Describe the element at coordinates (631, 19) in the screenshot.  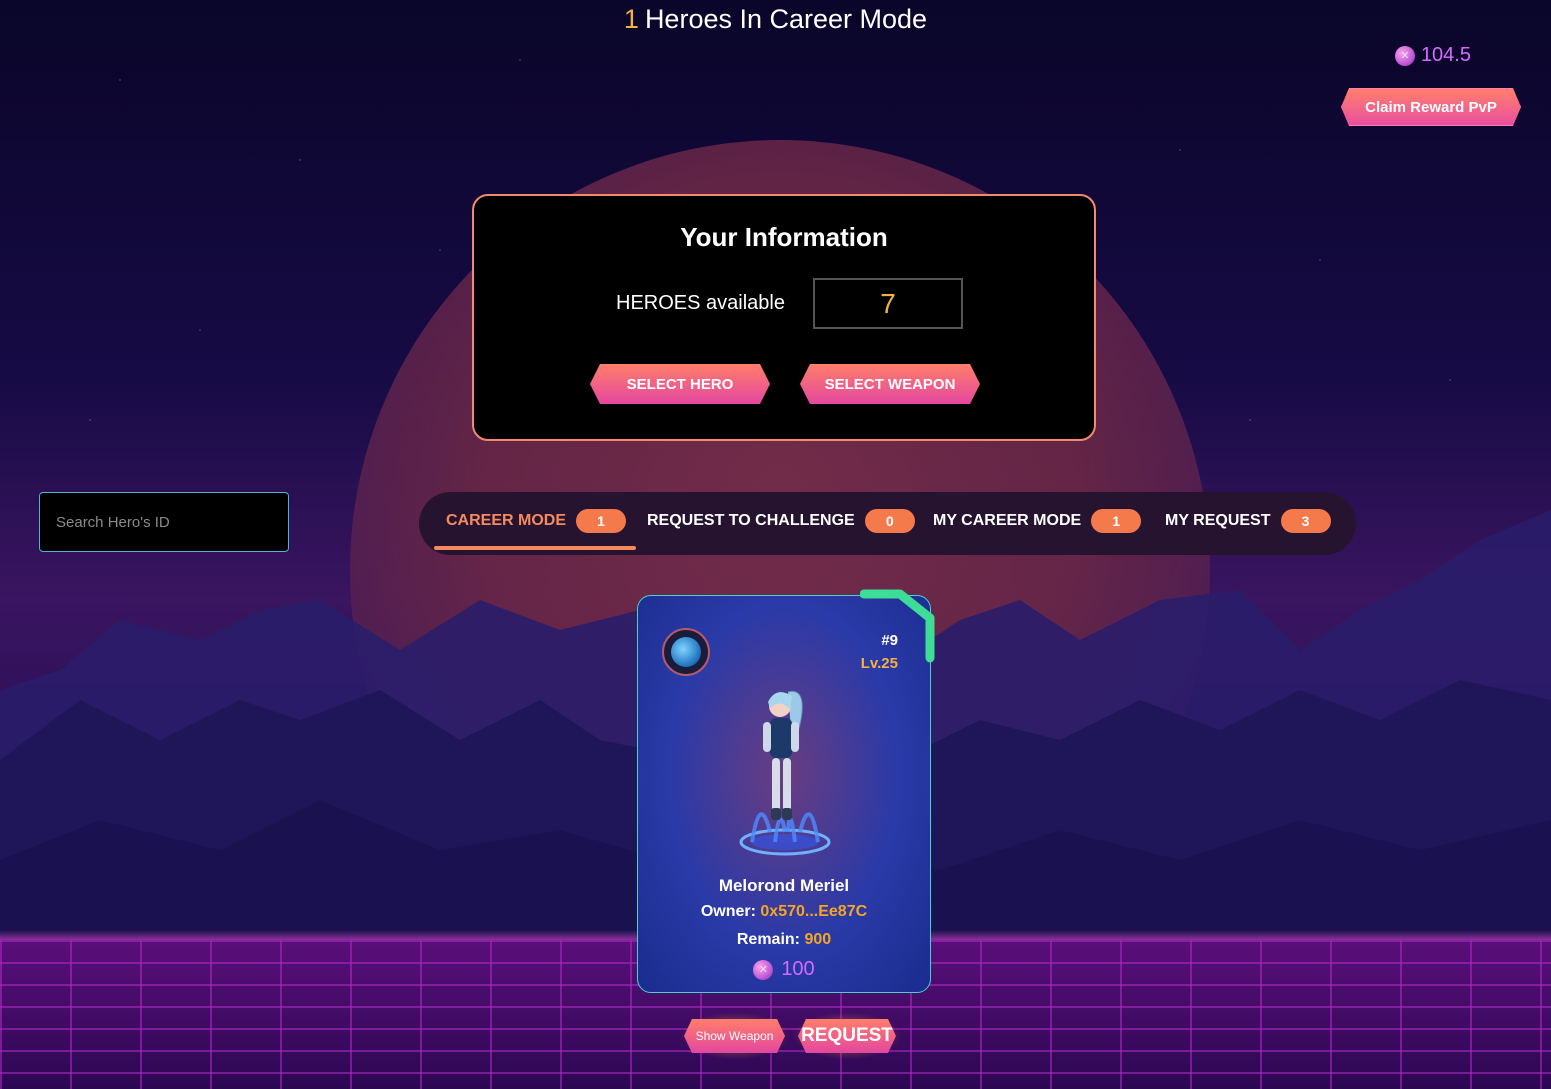
I see `hero-count: 1` at that location.